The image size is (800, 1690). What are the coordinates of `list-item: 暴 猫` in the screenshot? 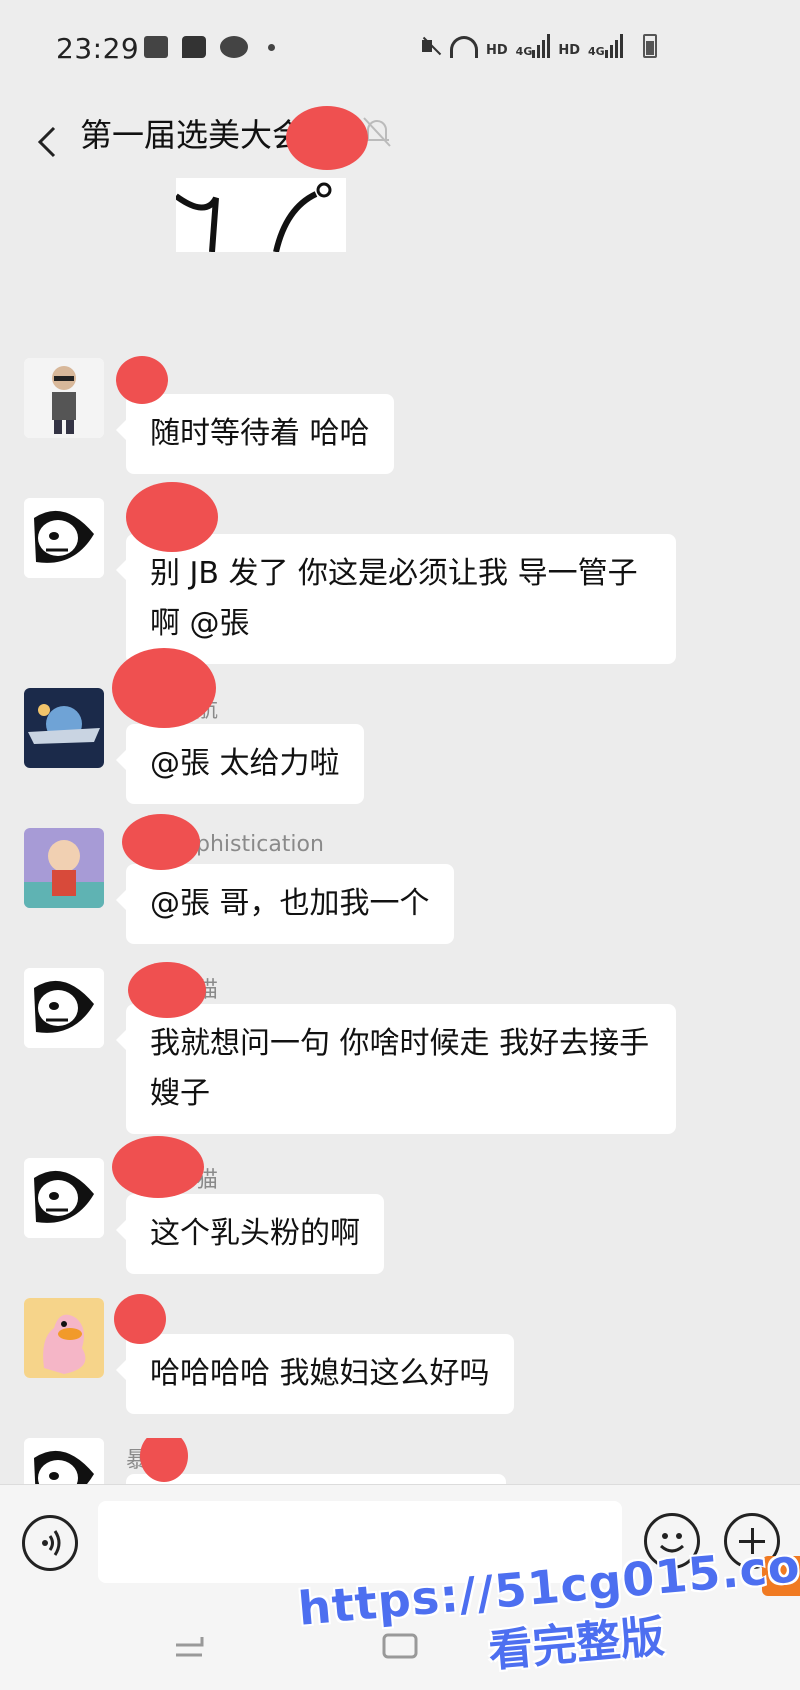 It's located at (400, 1461).